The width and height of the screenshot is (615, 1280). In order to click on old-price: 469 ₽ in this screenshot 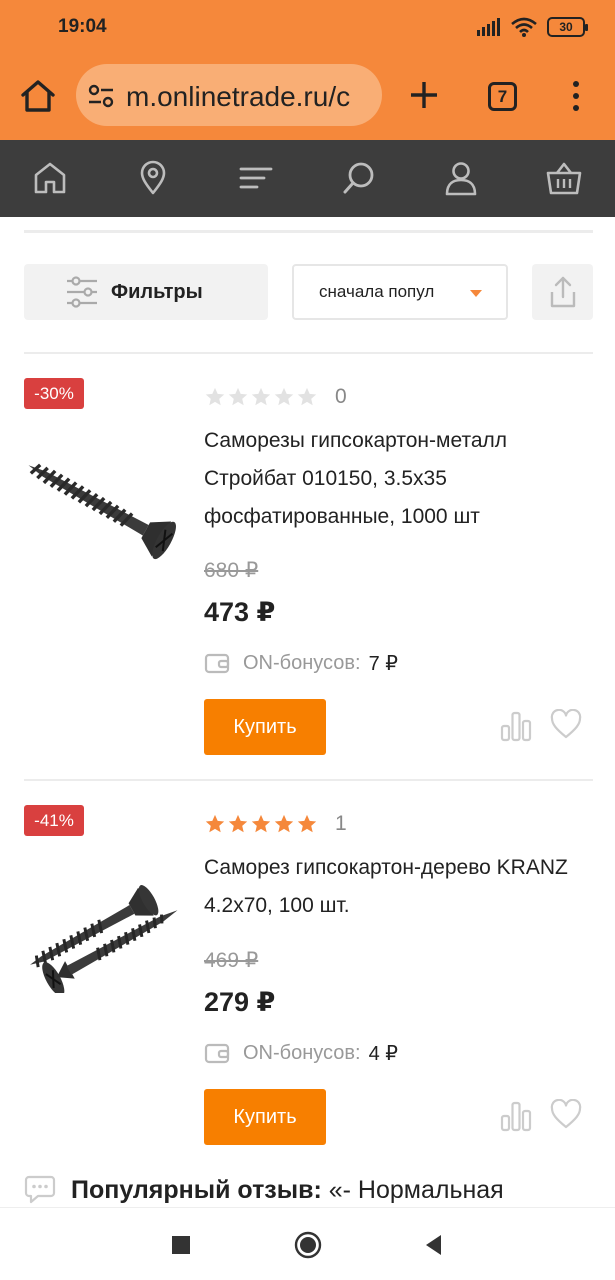, I will do `click(231, 960)`.